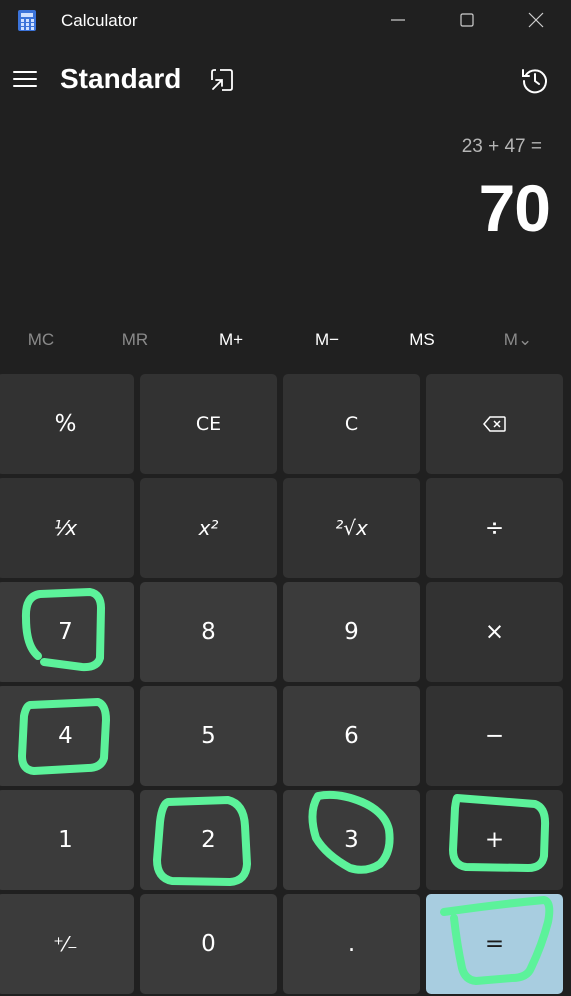 The image size is (571, 996). I want to click on negate-key: ⁺⁄₋, so click(67, 944).